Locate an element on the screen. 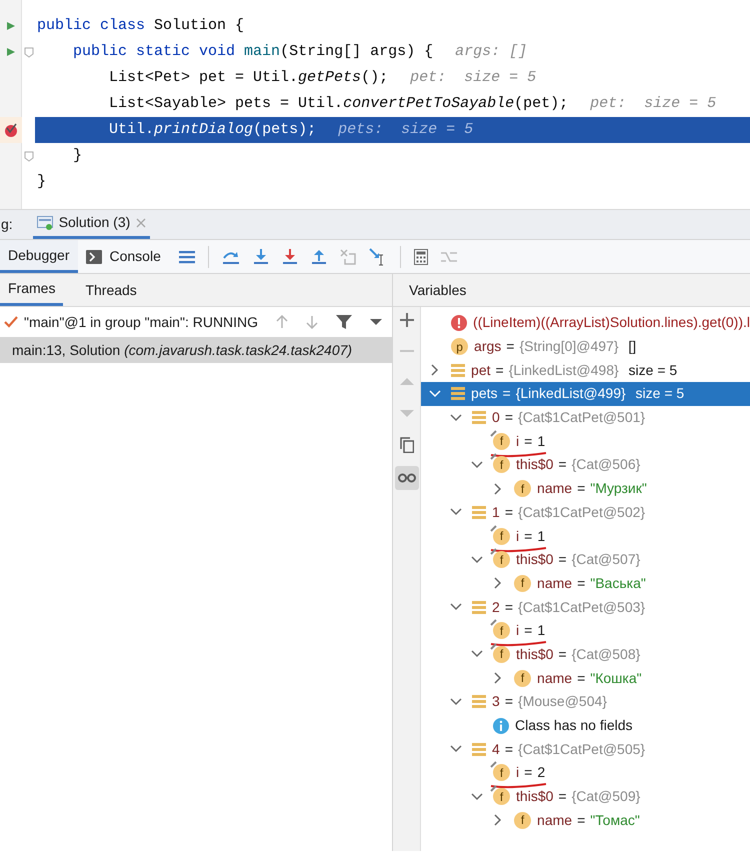 Image resolution: width=750 pixels, height=852 pixels. force-step-into-icon is located at coordinates (290, 256).